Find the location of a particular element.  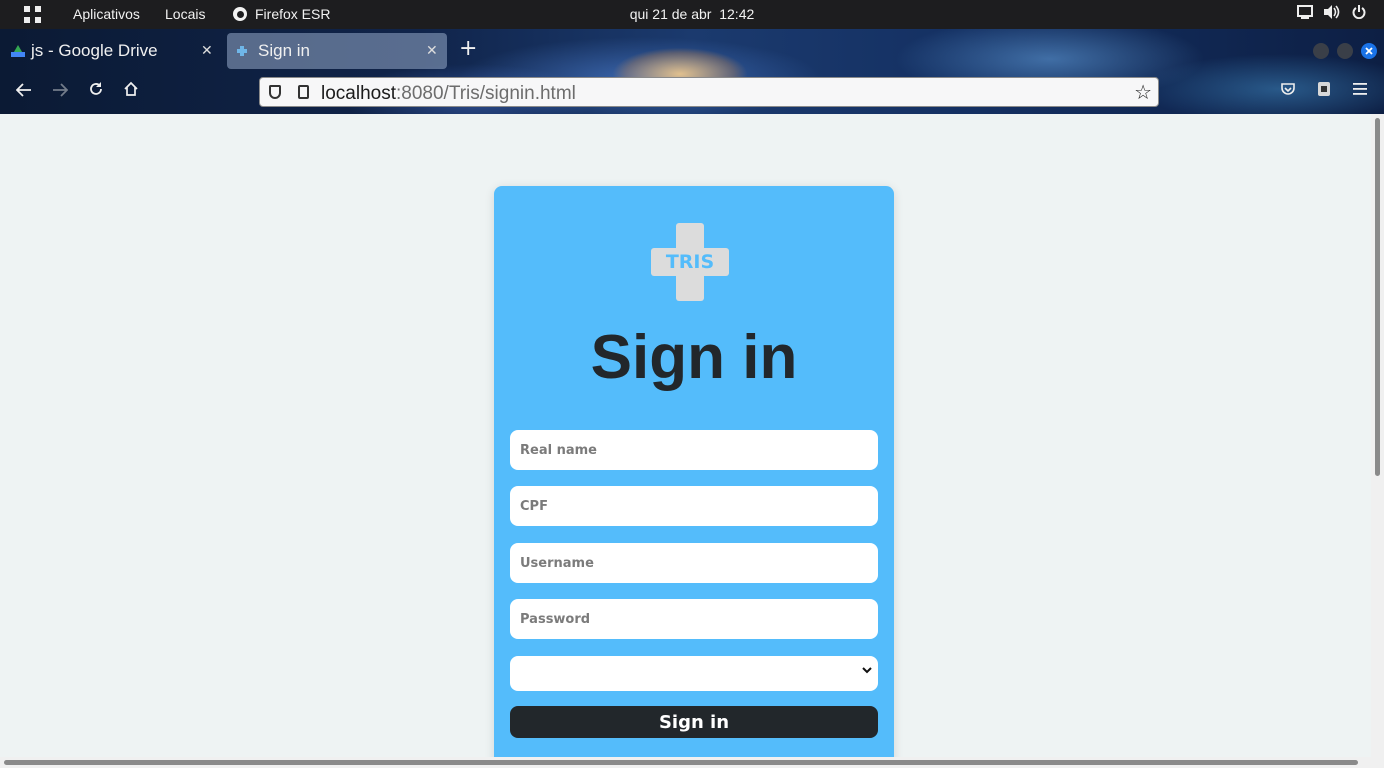

clock: qui 21 de abr 12:42 is located at coordinates (692, 14).